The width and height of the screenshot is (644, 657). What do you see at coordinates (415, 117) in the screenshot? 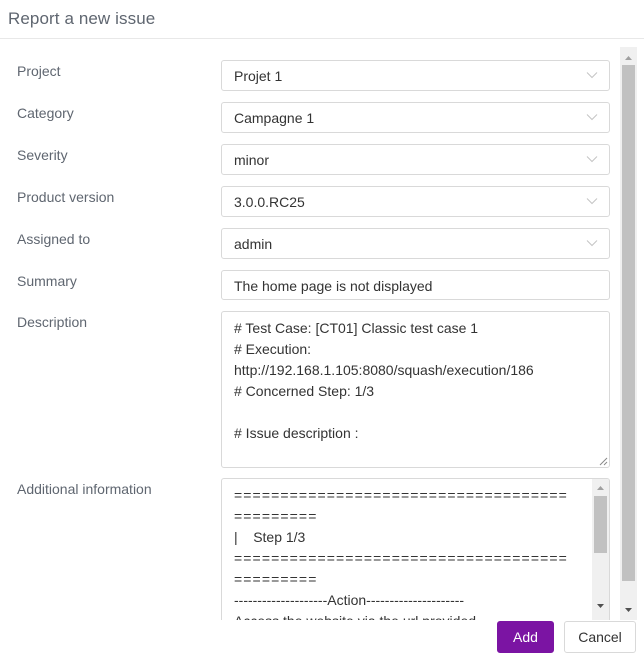
I see `category-select: Campagne 1` at bounding box center [415, 117].